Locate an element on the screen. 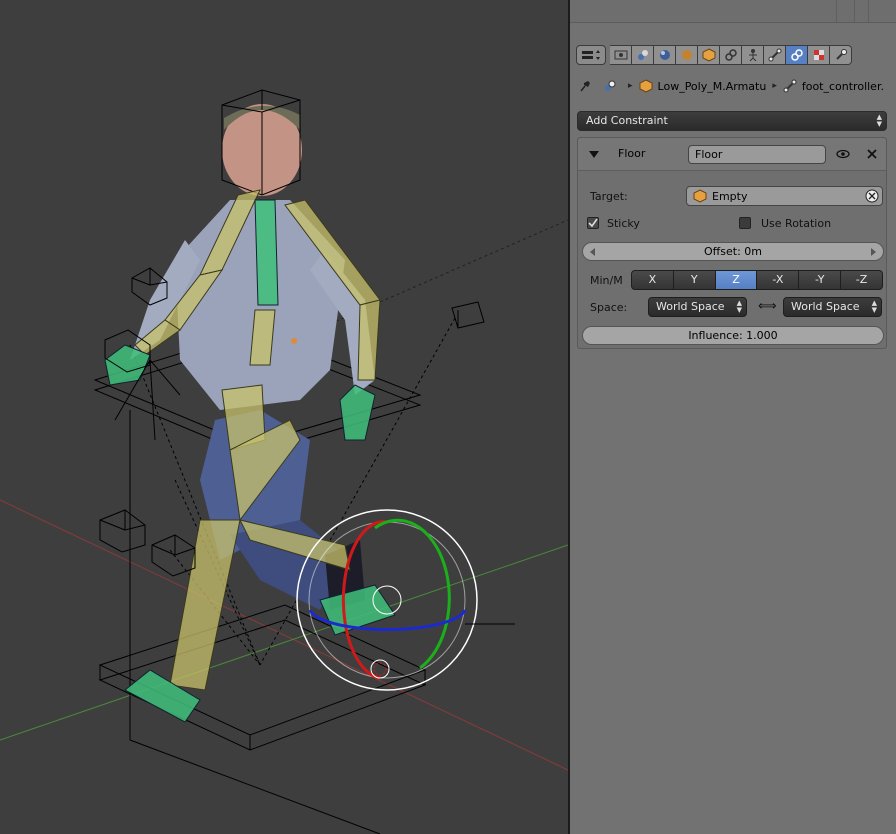  offset-text: Offset: 0m is located at coordinates (733, 251).